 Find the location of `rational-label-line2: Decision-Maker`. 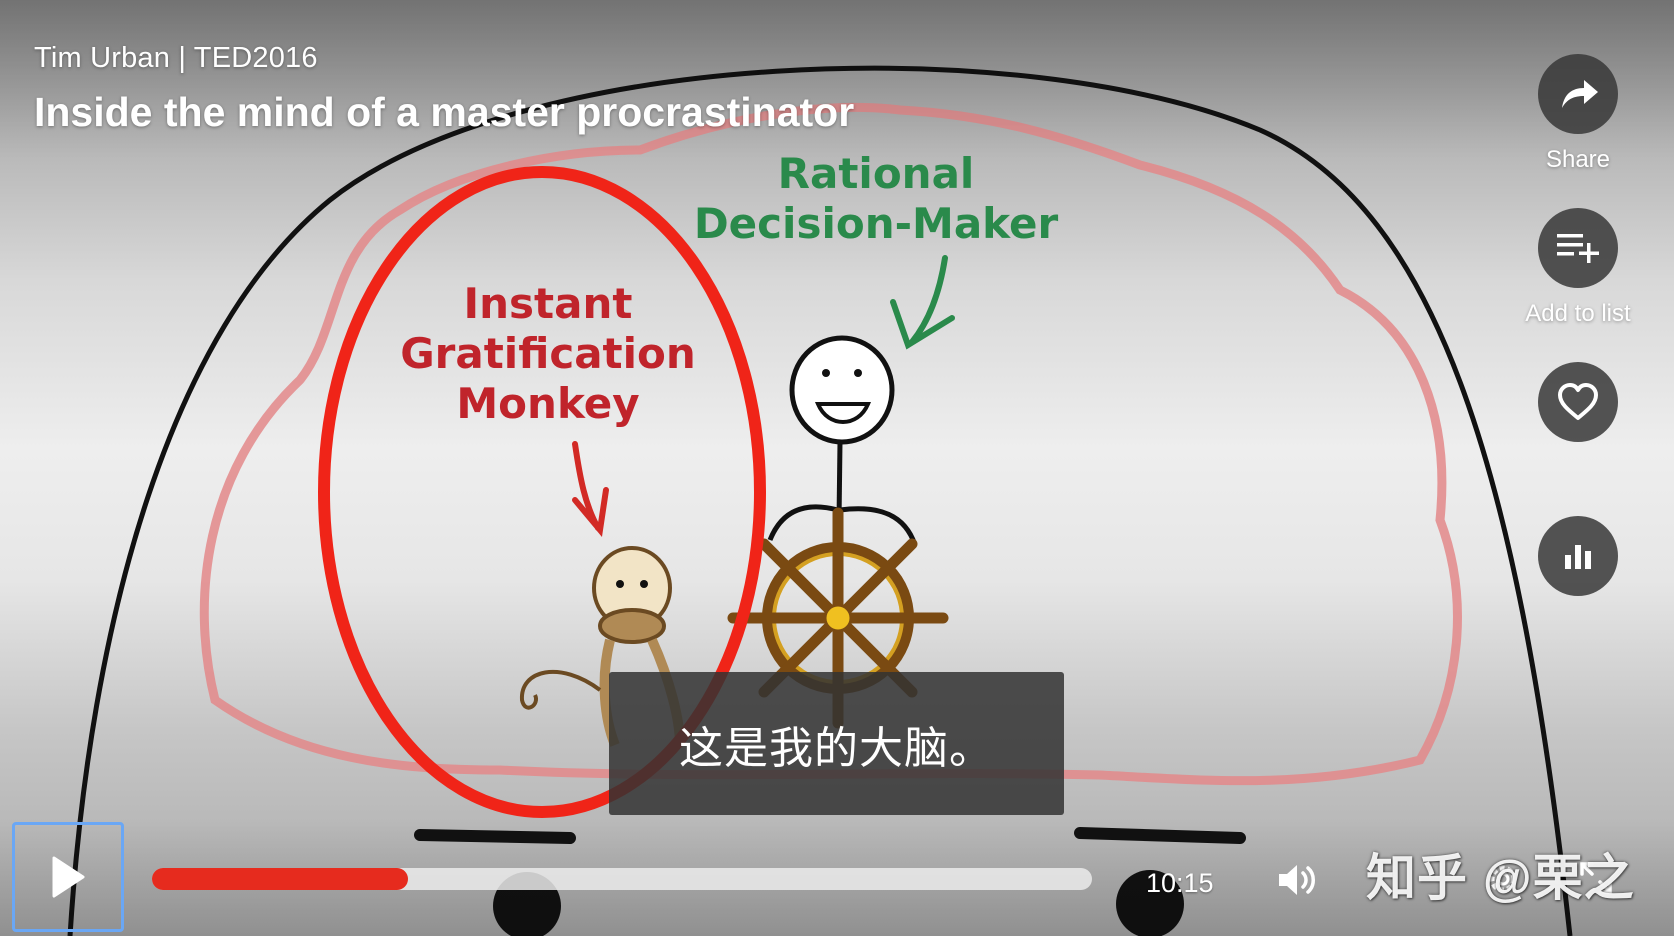

rational-label-line2: Decision-Maker is located at coordinates (876, 223).